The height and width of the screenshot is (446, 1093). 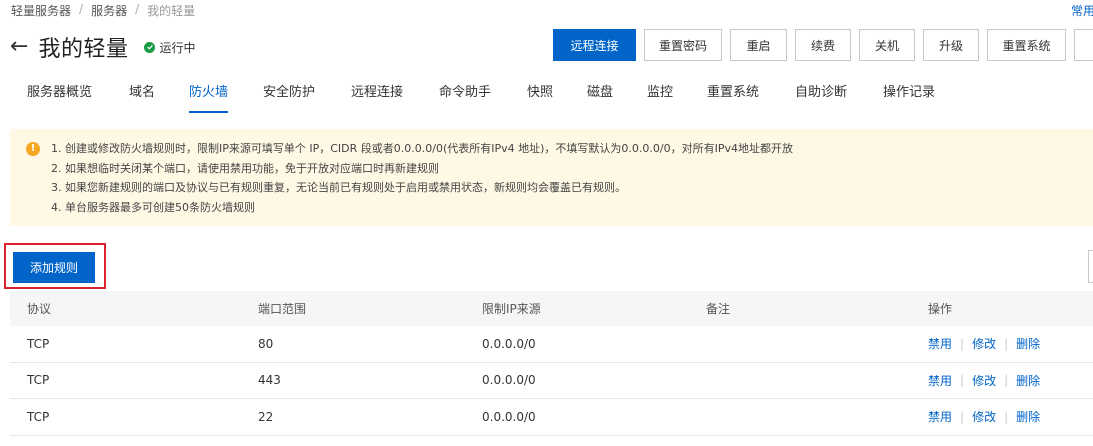 I want to click on cell-port: 80, so click(x=266, y=343).